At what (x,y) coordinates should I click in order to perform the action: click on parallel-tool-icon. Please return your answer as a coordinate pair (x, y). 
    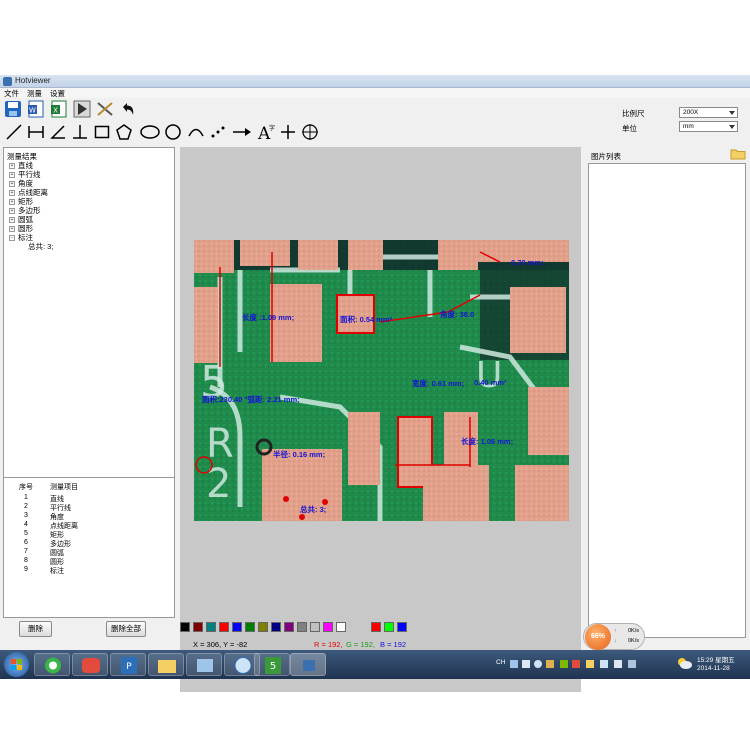
    Looking at the image, I should click on (36, 132).